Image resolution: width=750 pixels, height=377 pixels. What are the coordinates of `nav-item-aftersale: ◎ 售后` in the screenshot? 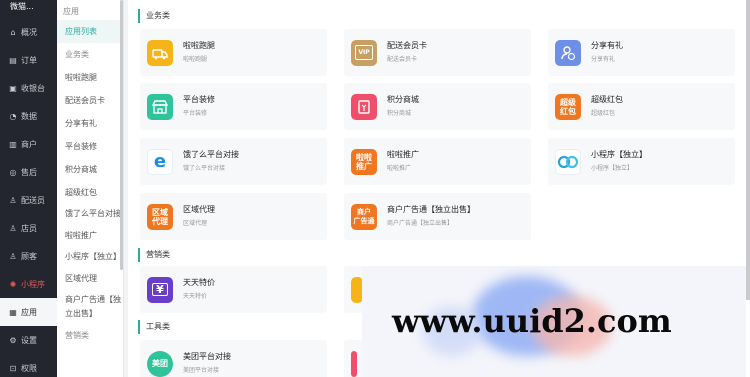 It's located at (28, 172).